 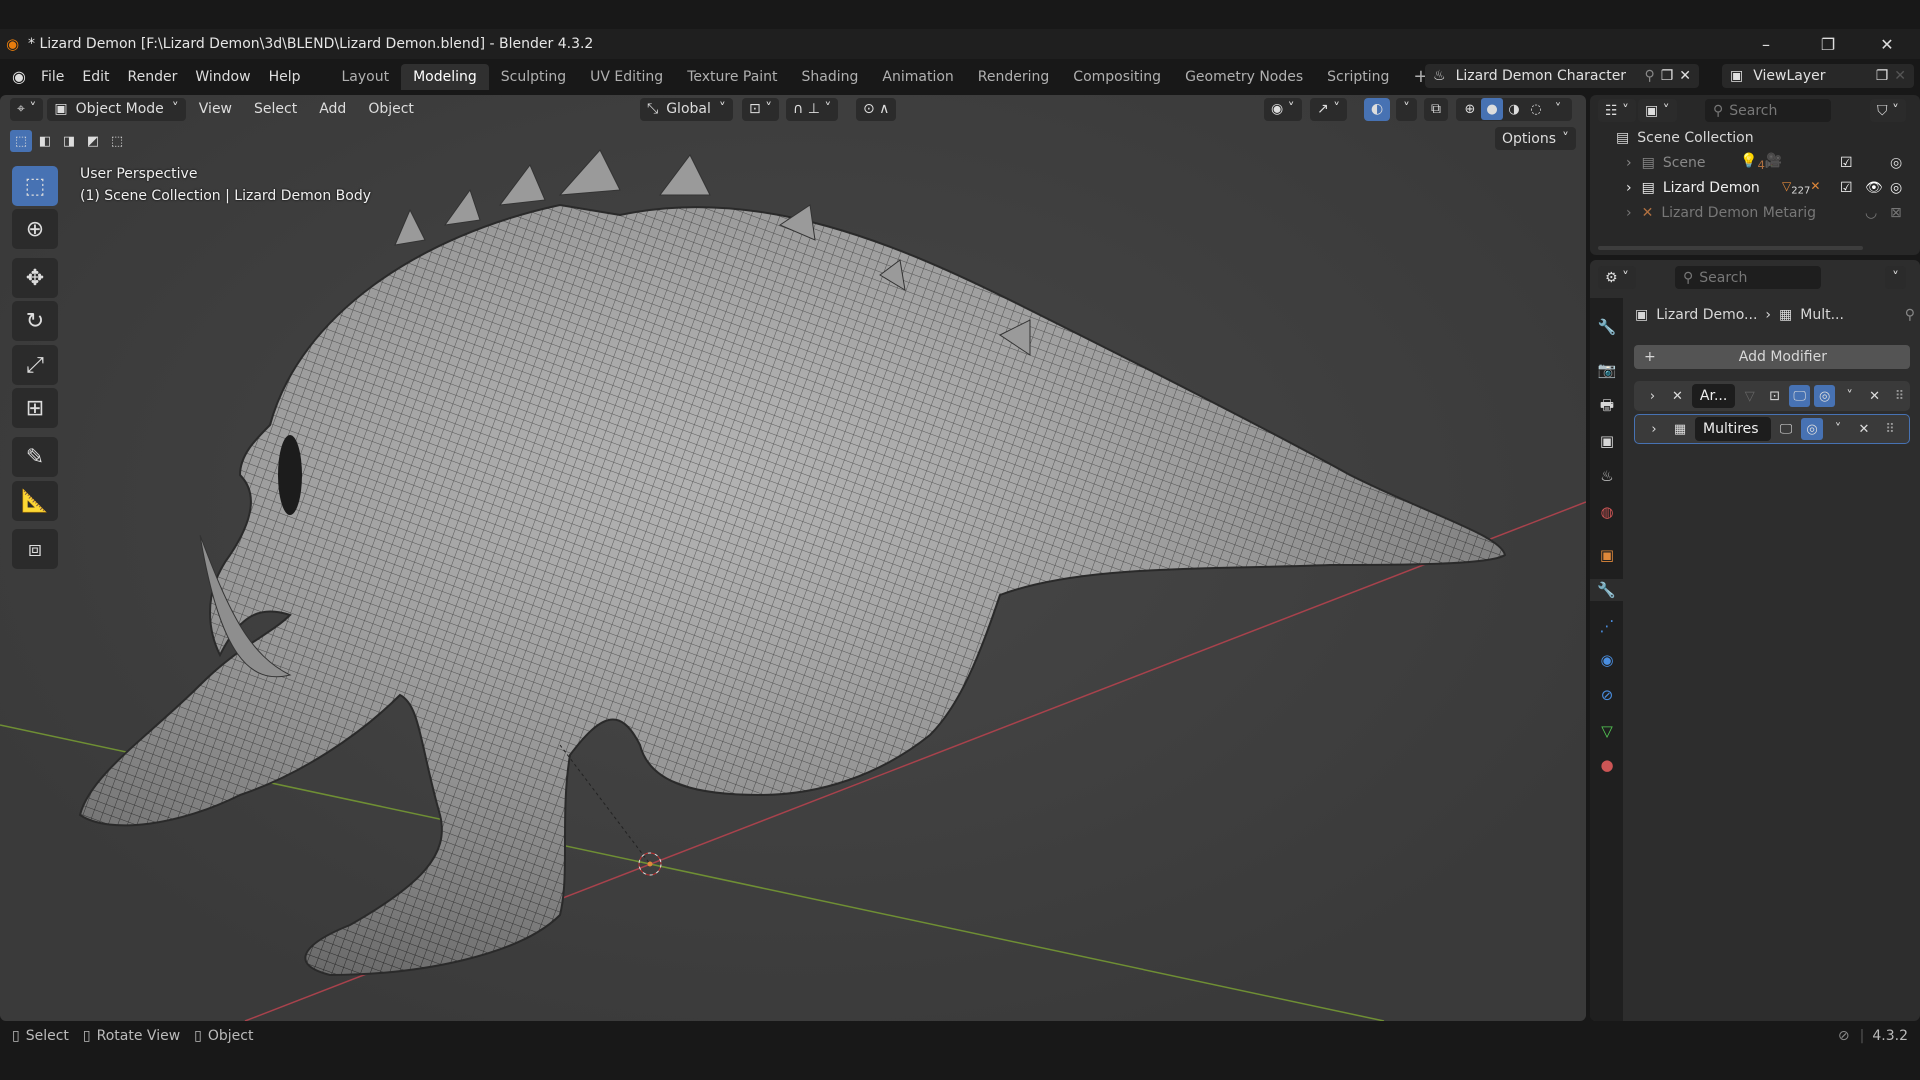 What do you see at coordinates (876, 109) in the screenshot?
I see `proportional-editing-toggle: ⊙ ∧` at bounding box center [876, 109].